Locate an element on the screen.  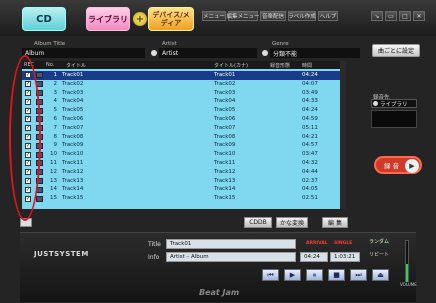
music-delivery-button: 音楽配信 is located at coordinates (273, 16).